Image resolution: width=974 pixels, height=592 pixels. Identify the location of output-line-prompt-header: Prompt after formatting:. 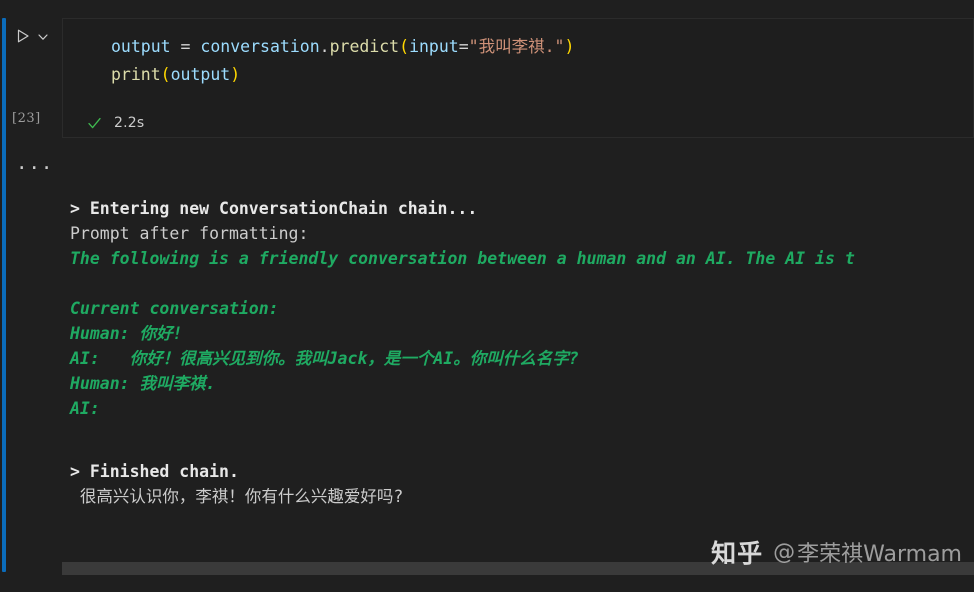
(189, 233).